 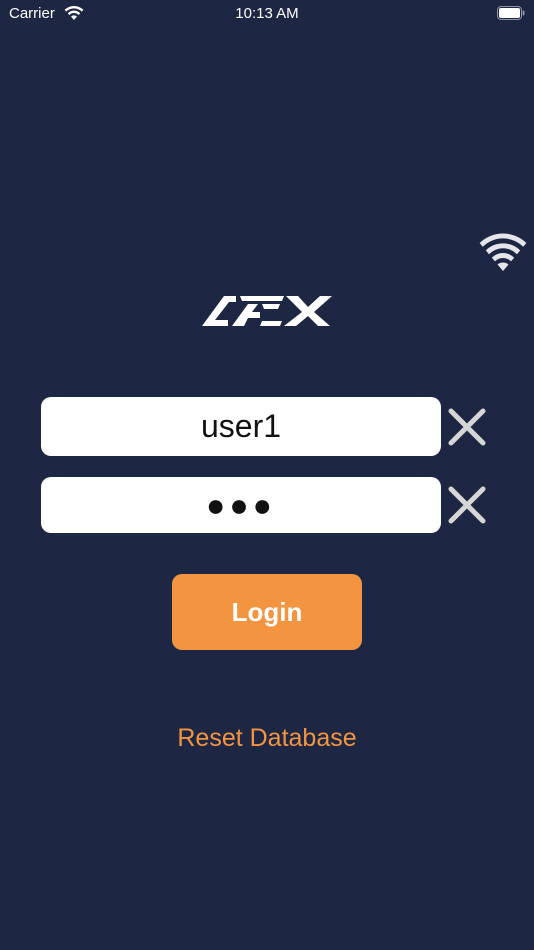 I want to click on password-value: ●●●, so click(x=241, y=504).